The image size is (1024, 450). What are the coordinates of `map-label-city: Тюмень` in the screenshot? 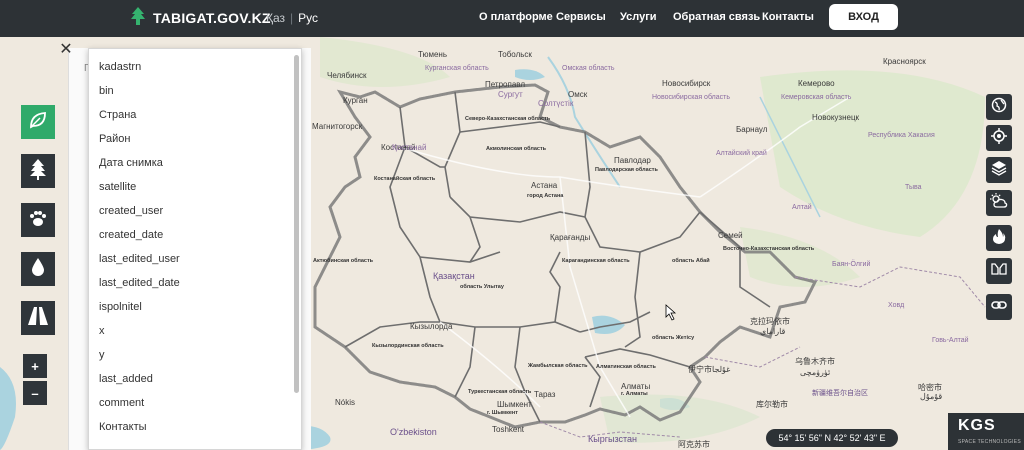 It's located at (432, 54).